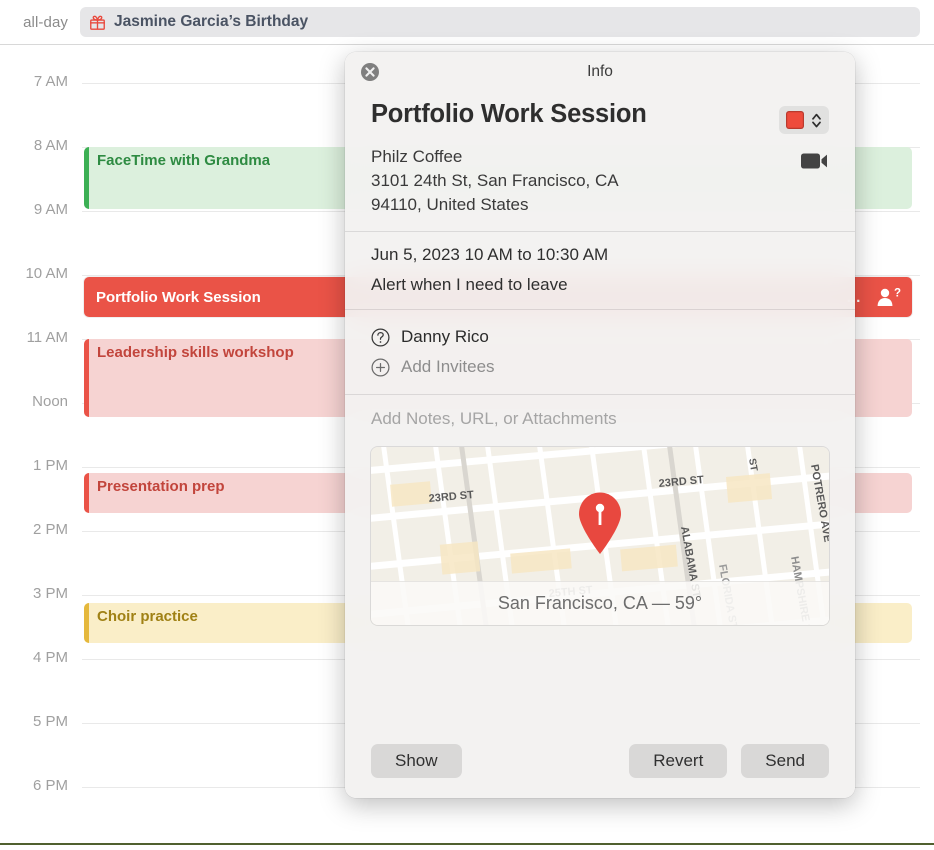  Describe the element at coordinates (50, 465) in the screenshot. I see `hour-label: 1 PM` at that location.